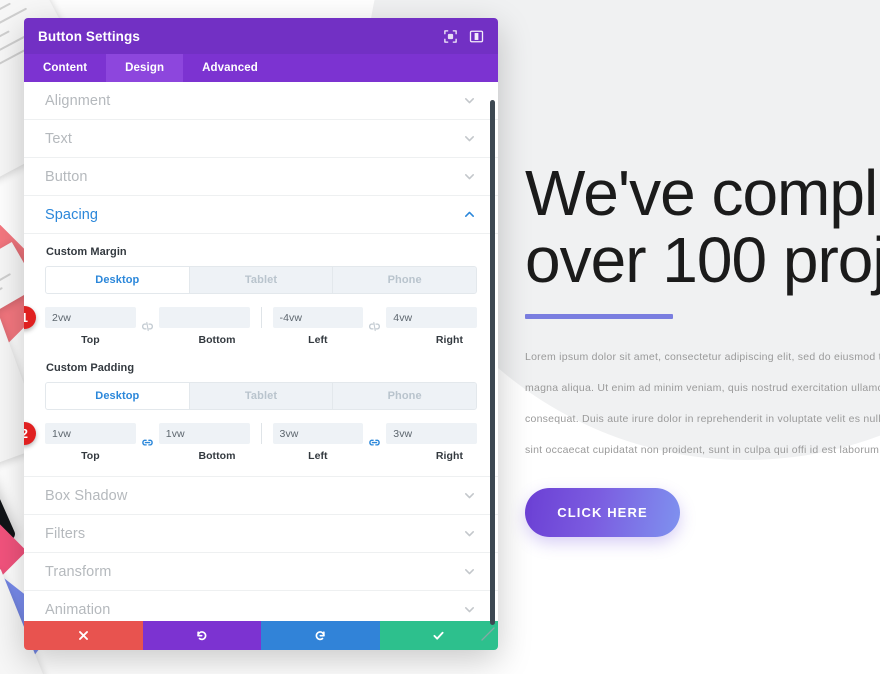  I want to click on modal-footer, so click(261, 635).